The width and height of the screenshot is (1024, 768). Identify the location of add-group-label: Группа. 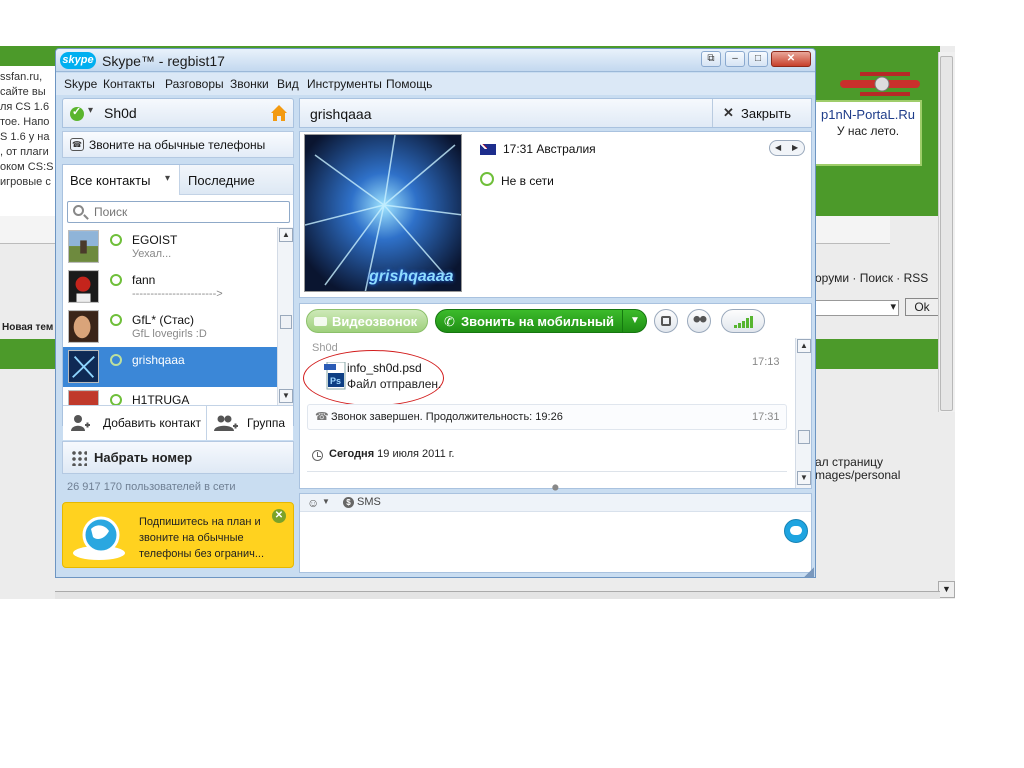
(266, 423).